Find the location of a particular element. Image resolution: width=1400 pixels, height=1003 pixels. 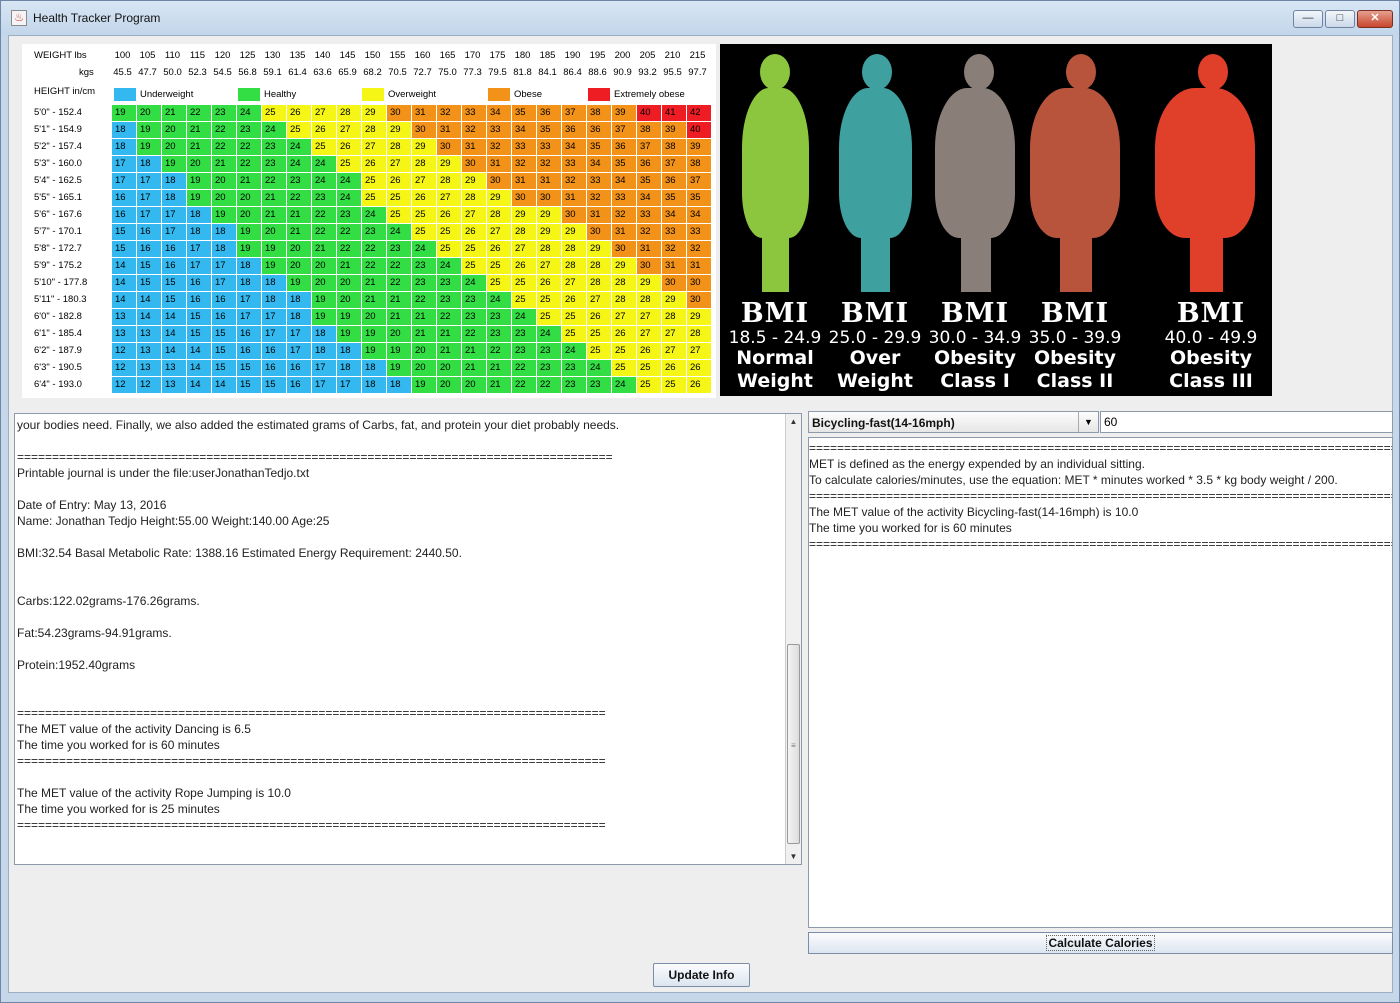

minutes-input is located at coordinates (1246, 422).